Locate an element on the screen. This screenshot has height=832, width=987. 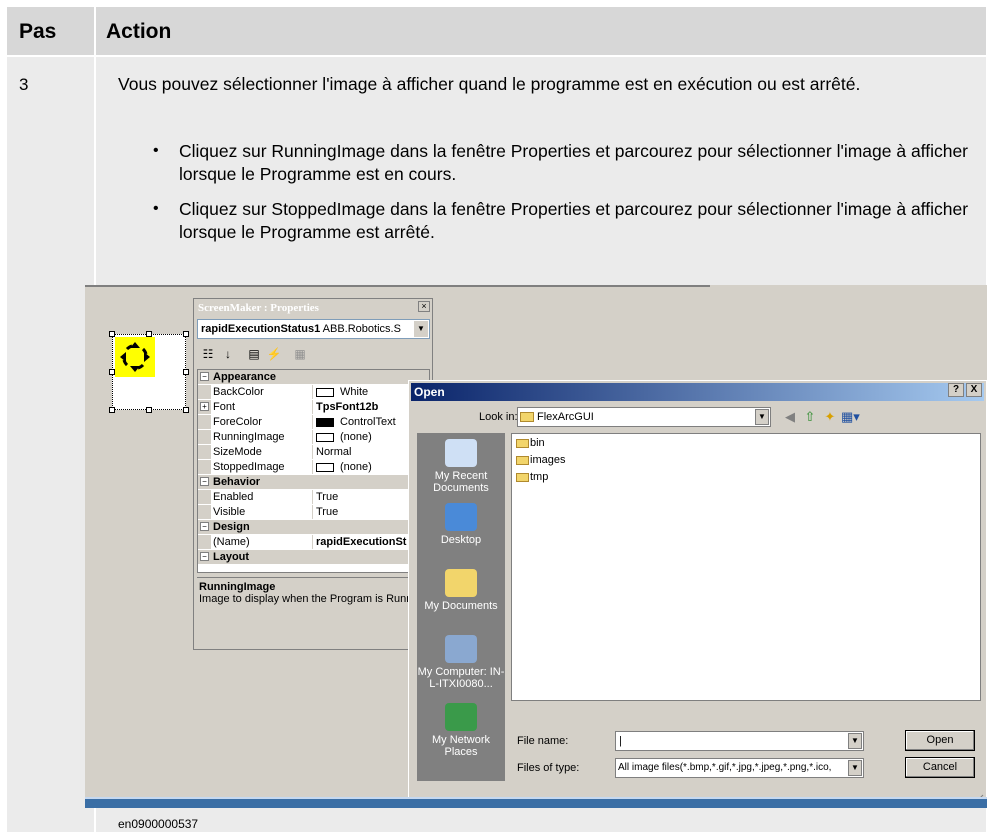
execution-status-icon is located at coordinates (135, 357).